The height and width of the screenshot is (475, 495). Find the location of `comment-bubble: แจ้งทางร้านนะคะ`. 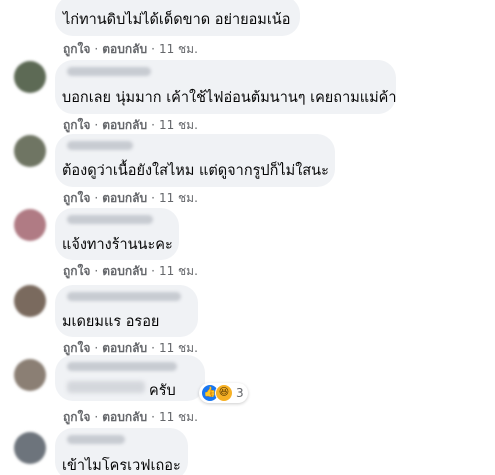

comment-bubble: แจ้งทางร้านนะคะ is located at coordinates (117, 234).